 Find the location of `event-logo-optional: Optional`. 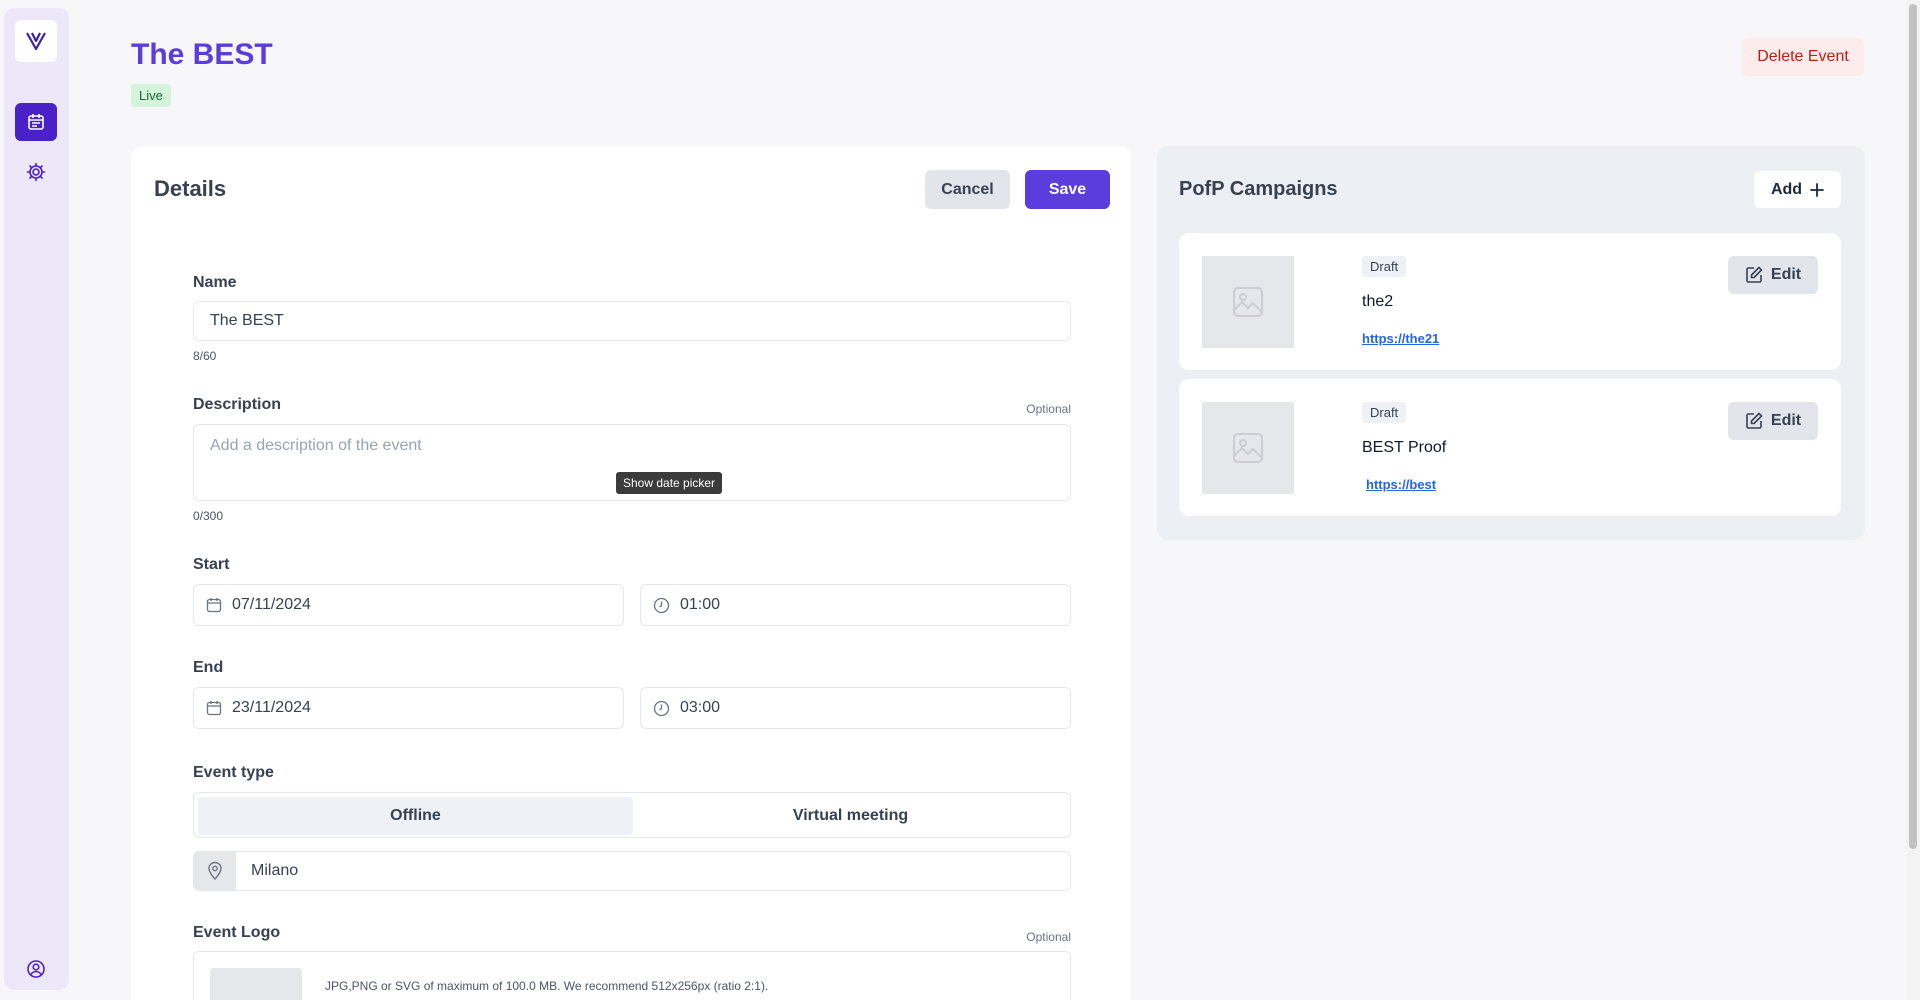

event-logo-optional: Optional is located at coordinates (1048, 937).